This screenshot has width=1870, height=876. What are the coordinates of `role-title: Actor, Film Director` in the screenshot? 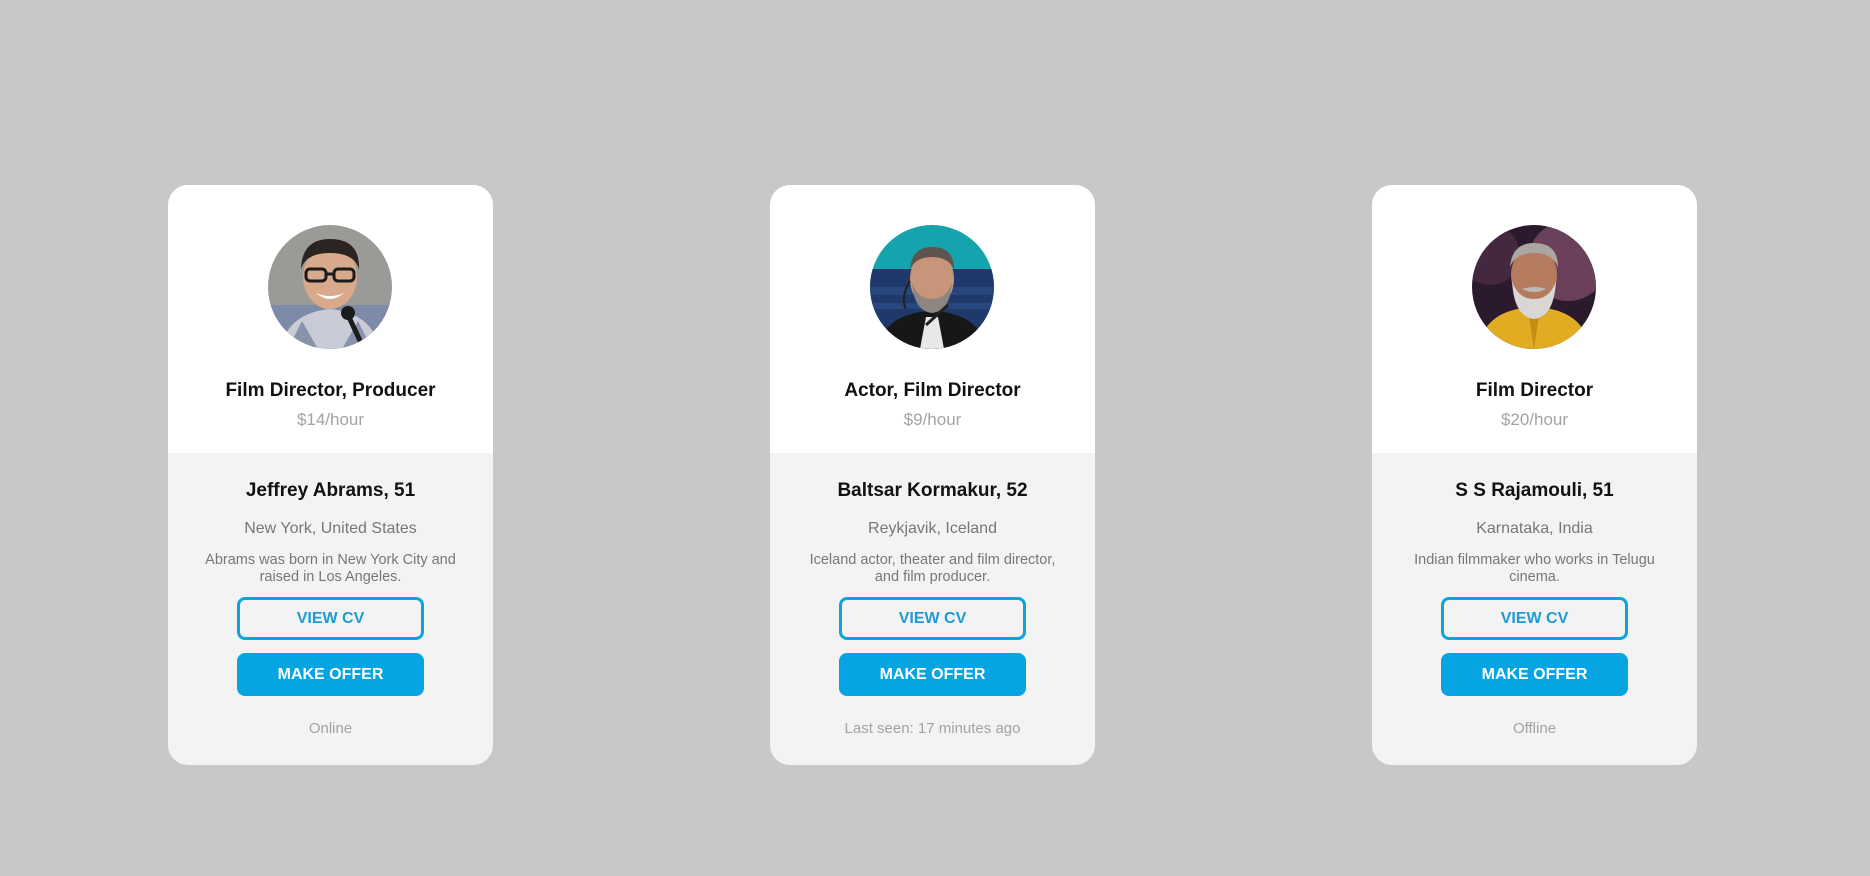 It's located at (932, 390).